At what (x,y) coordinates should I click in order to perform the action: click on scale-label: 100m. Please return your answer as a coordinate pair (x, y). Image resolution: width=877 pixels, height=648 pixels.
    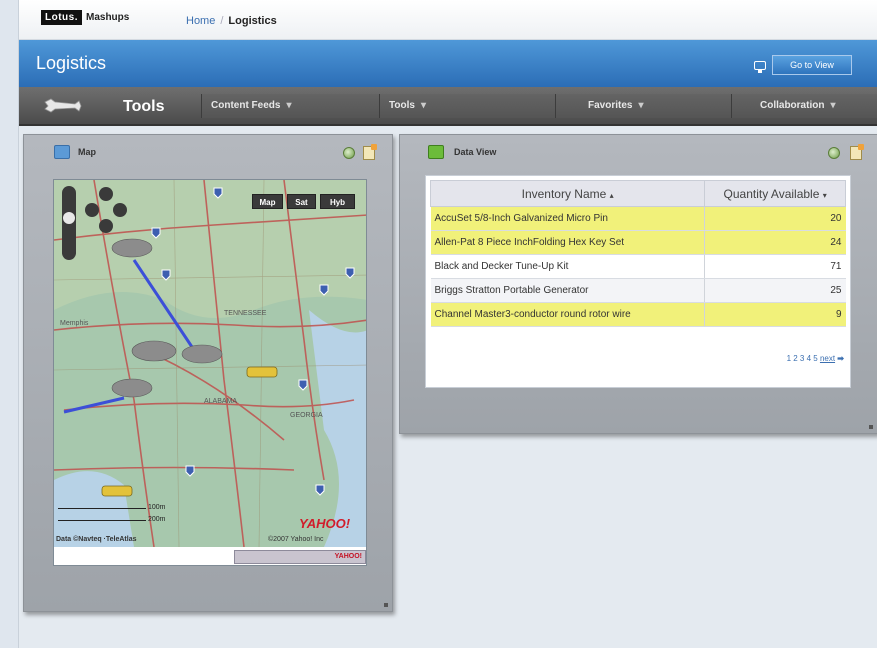
    Looking at the image, I should click on (156, 507).